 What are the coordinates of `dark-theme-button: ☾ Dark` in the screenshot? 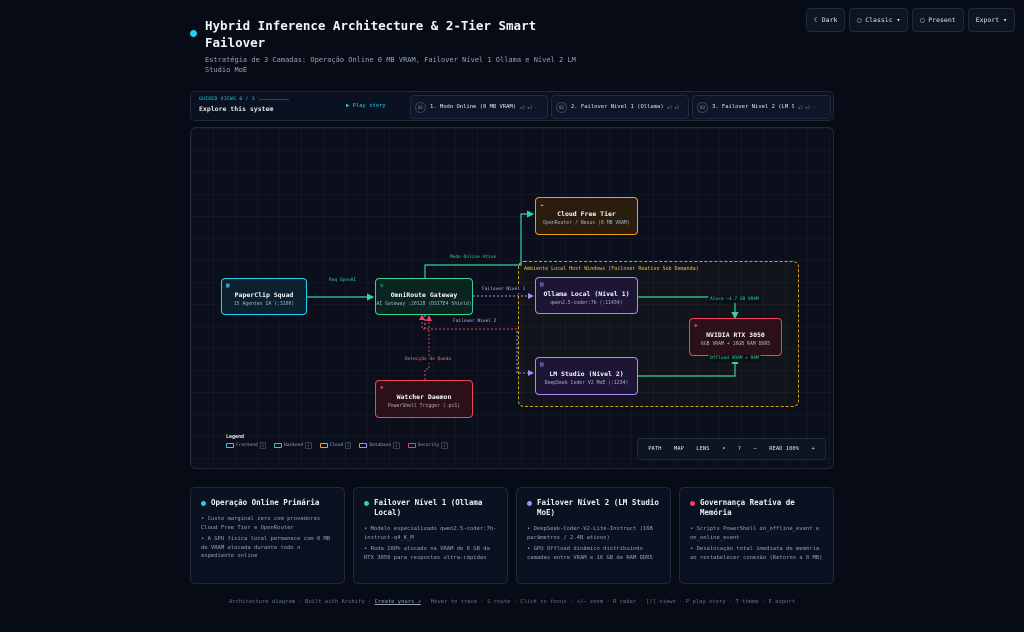 It's located at (825, 20).